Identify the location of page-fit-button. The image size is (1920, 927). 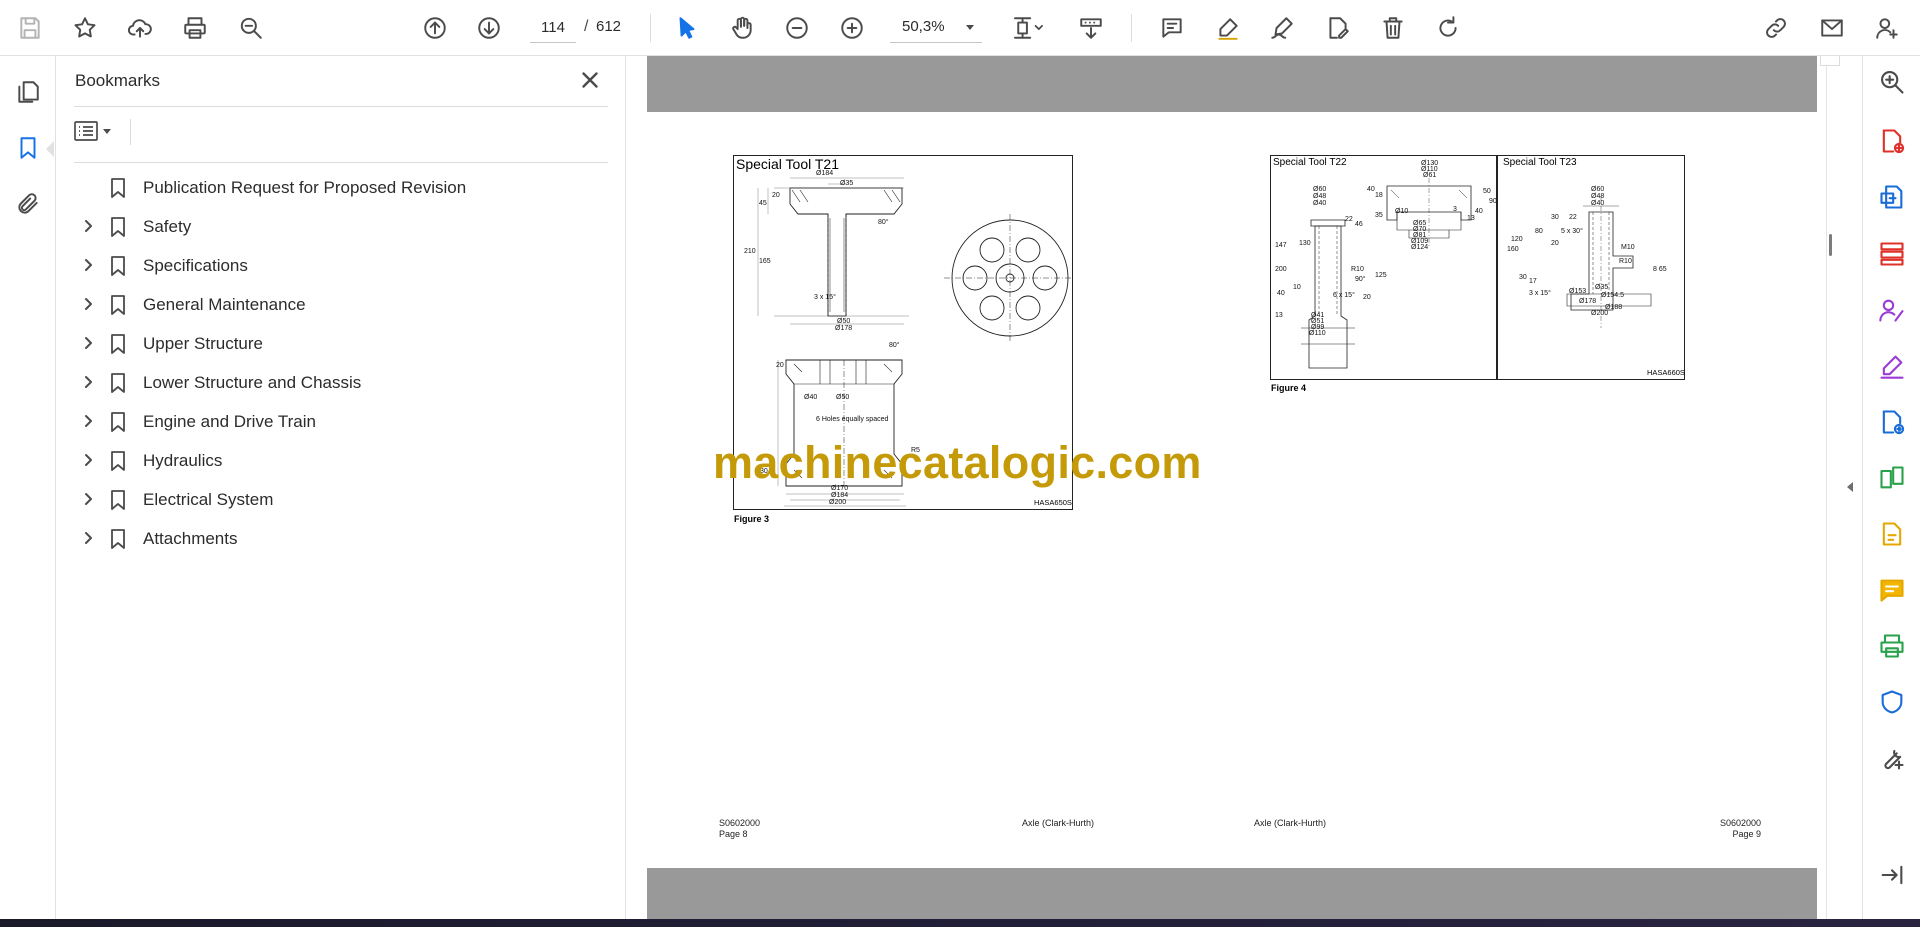
(1028, 28).